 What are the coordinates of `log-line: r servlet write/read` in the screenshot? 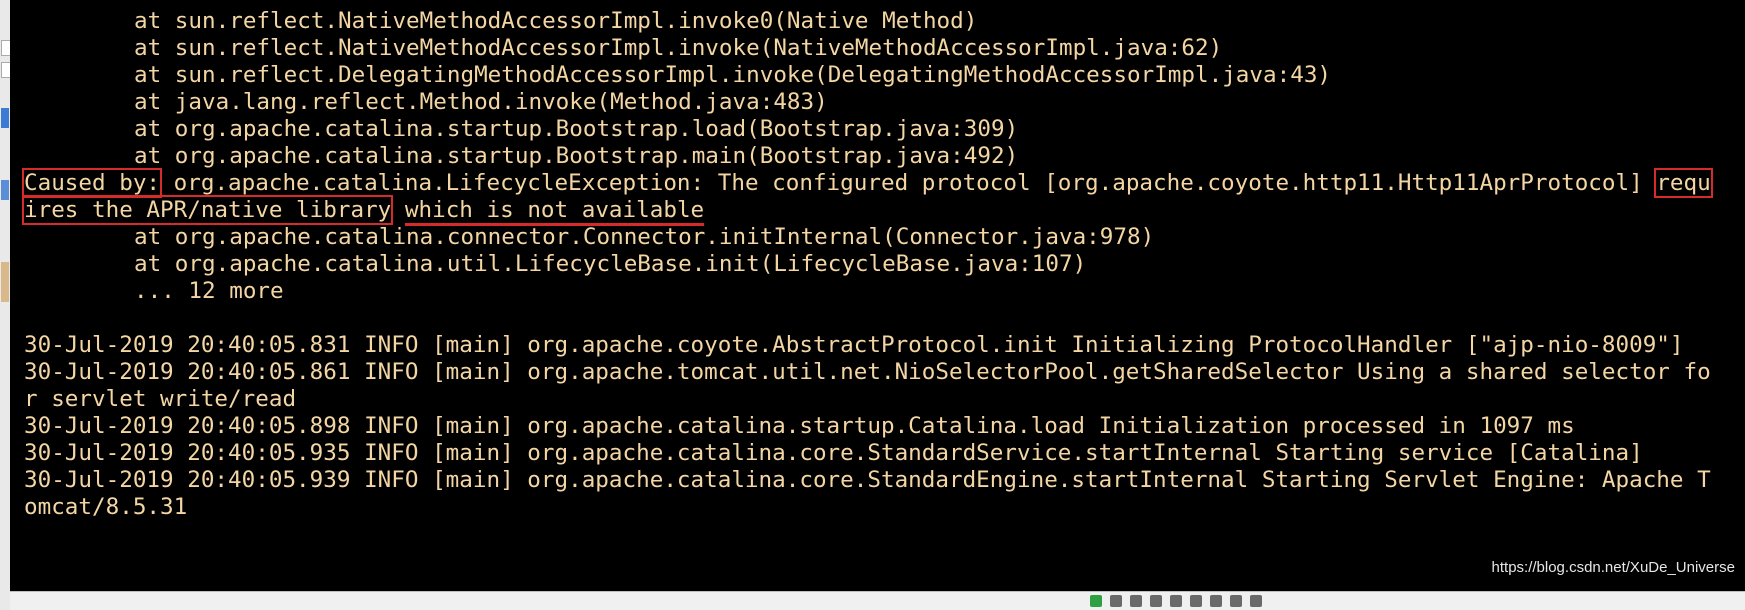 It's located at (160, 399).